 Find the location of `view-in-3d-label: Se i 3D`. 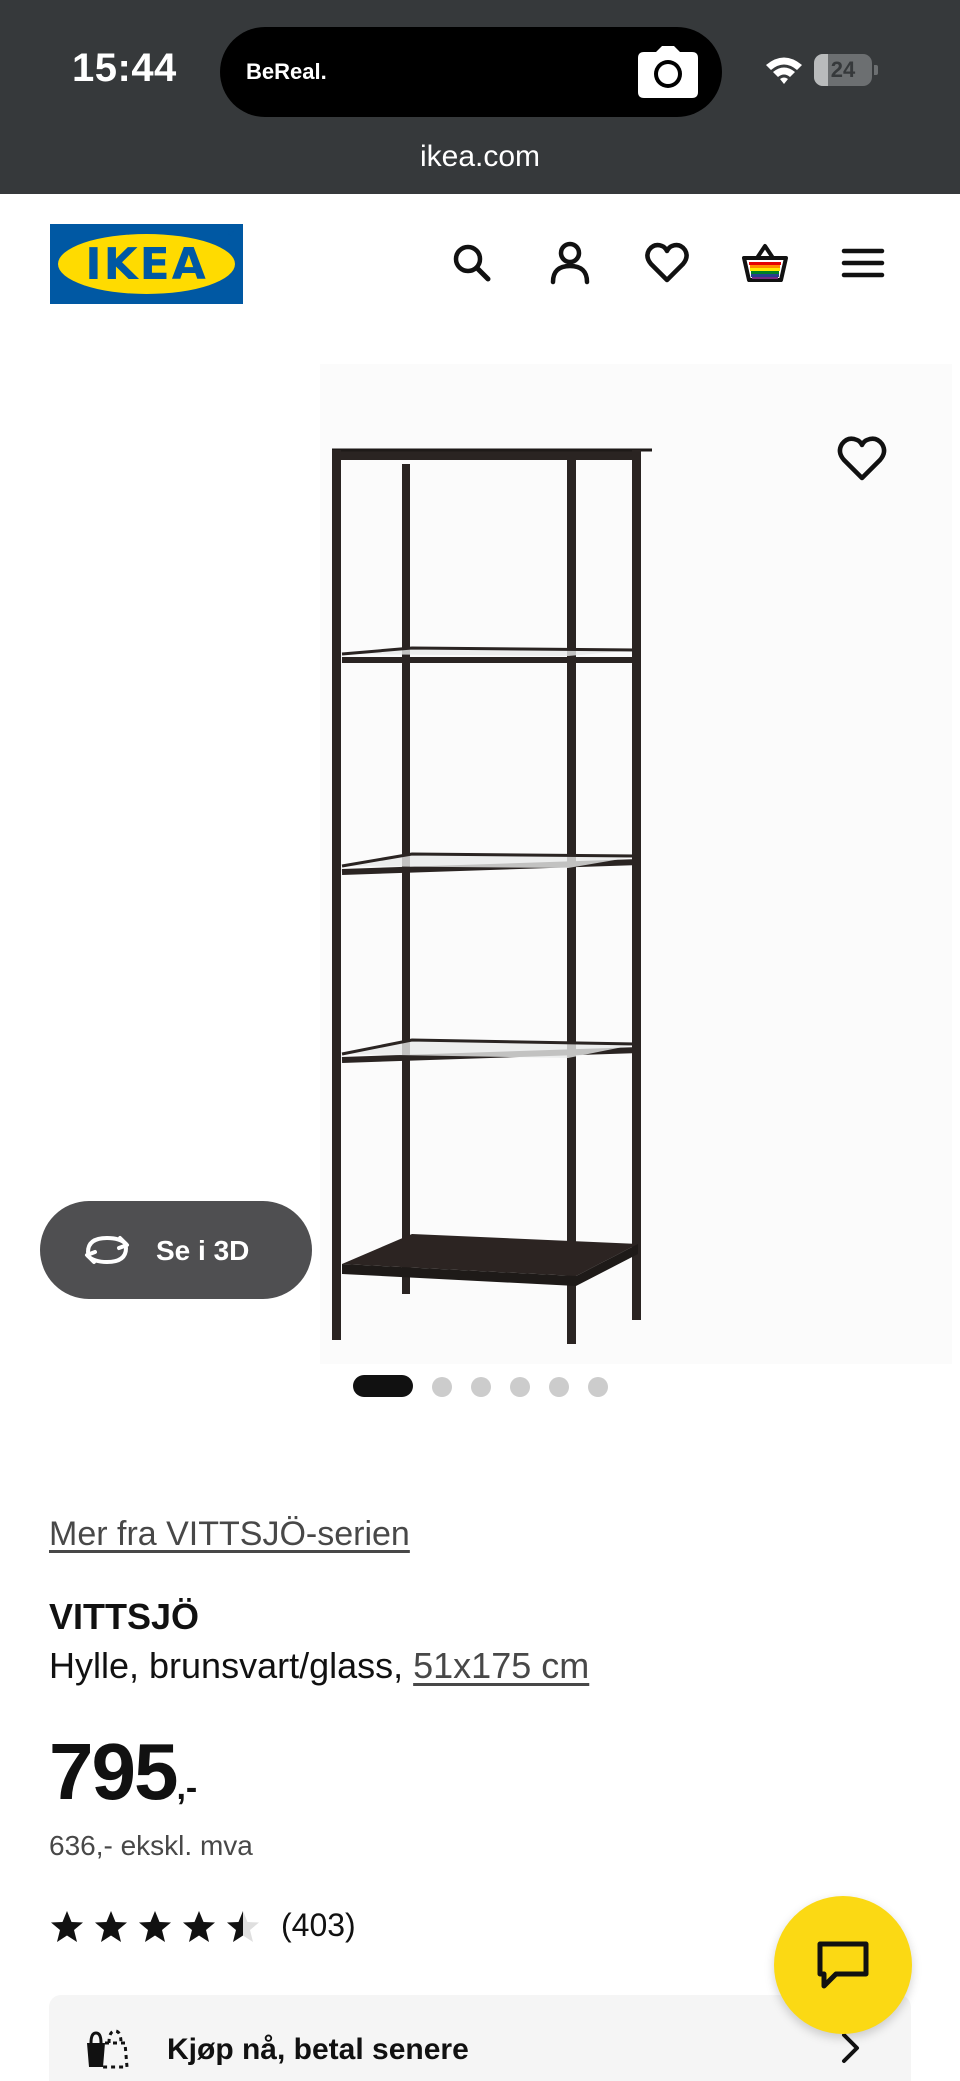

view-in-3d-label: Se i 3D is located at coordinates (203, 1250).